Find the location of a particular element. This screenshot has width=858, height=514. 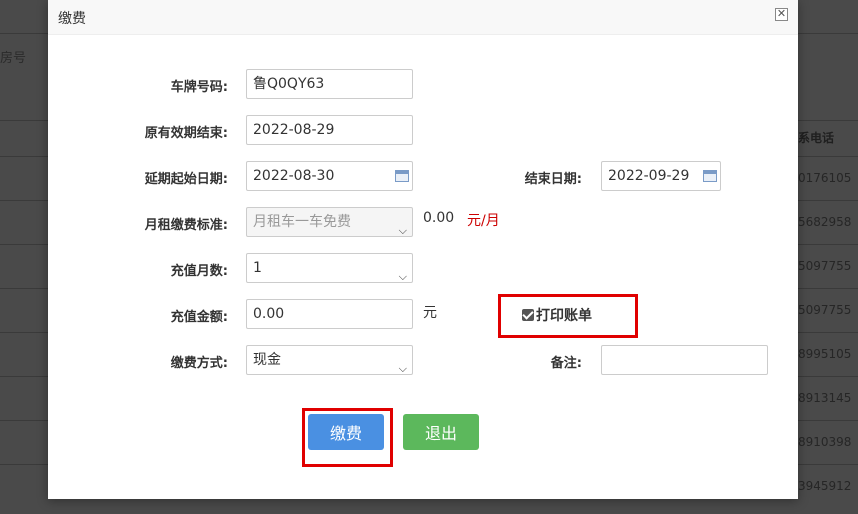

dialog-title: 缴费 is located at coordinates (72, 19).